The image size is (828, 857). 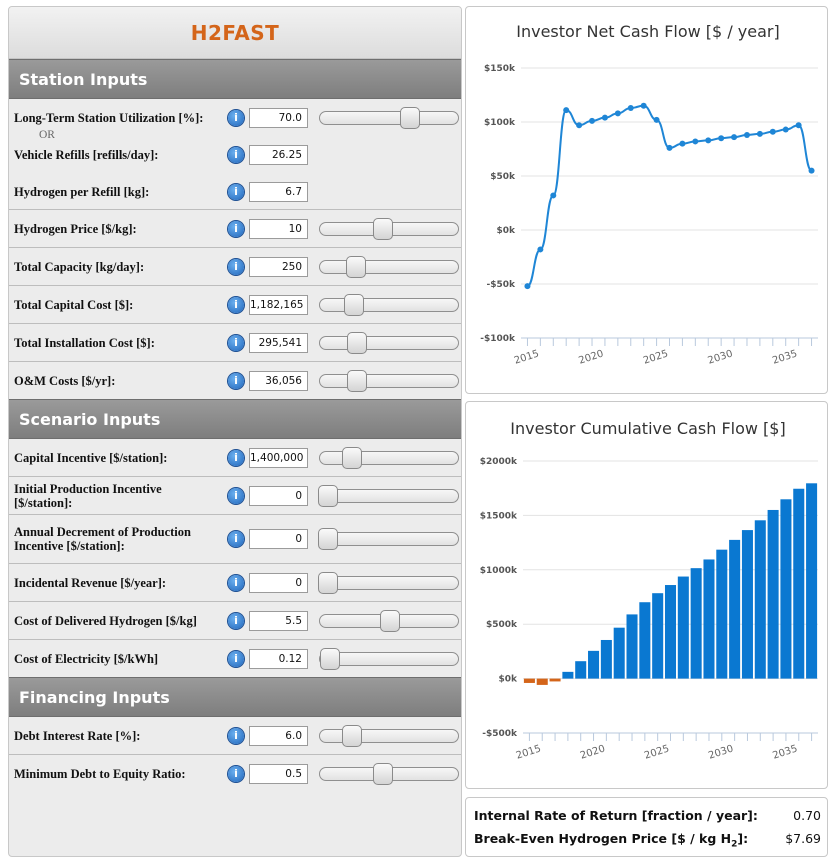 I want to click on prod-incentive-slider, so click(x=388, y=495).